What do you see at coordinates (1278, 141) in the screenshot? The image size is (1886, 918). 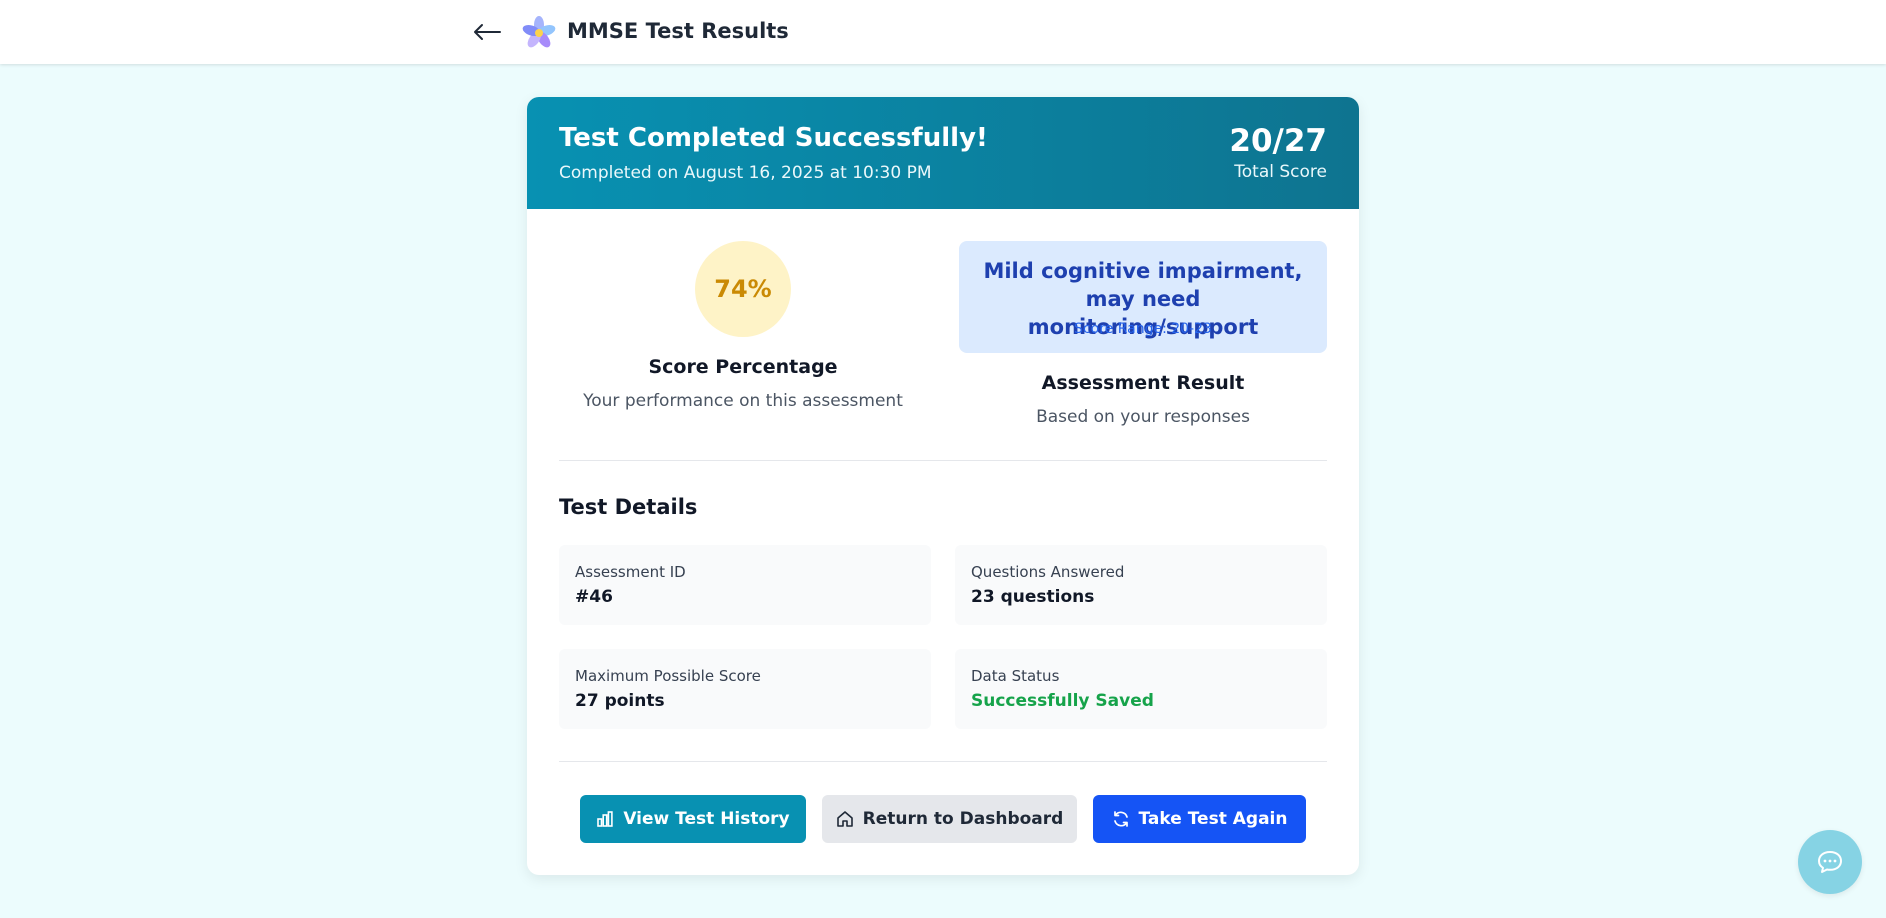 I see `total-score: 20/27` at bounding box center [1278, 141].